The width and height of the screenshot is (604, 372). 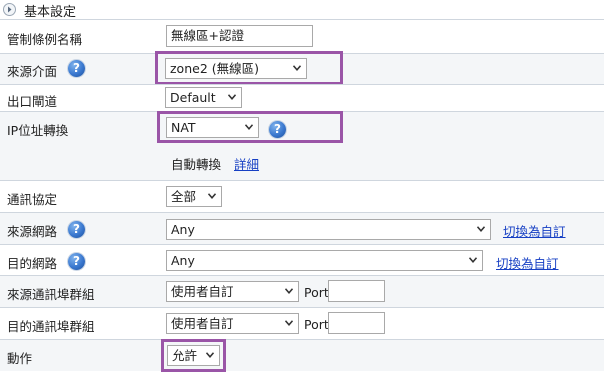 What do you see at coordinates (302, 196) in the screenshot?
I see `row-protocol: 通訊協定 全部` at bounding box center [302, 196].